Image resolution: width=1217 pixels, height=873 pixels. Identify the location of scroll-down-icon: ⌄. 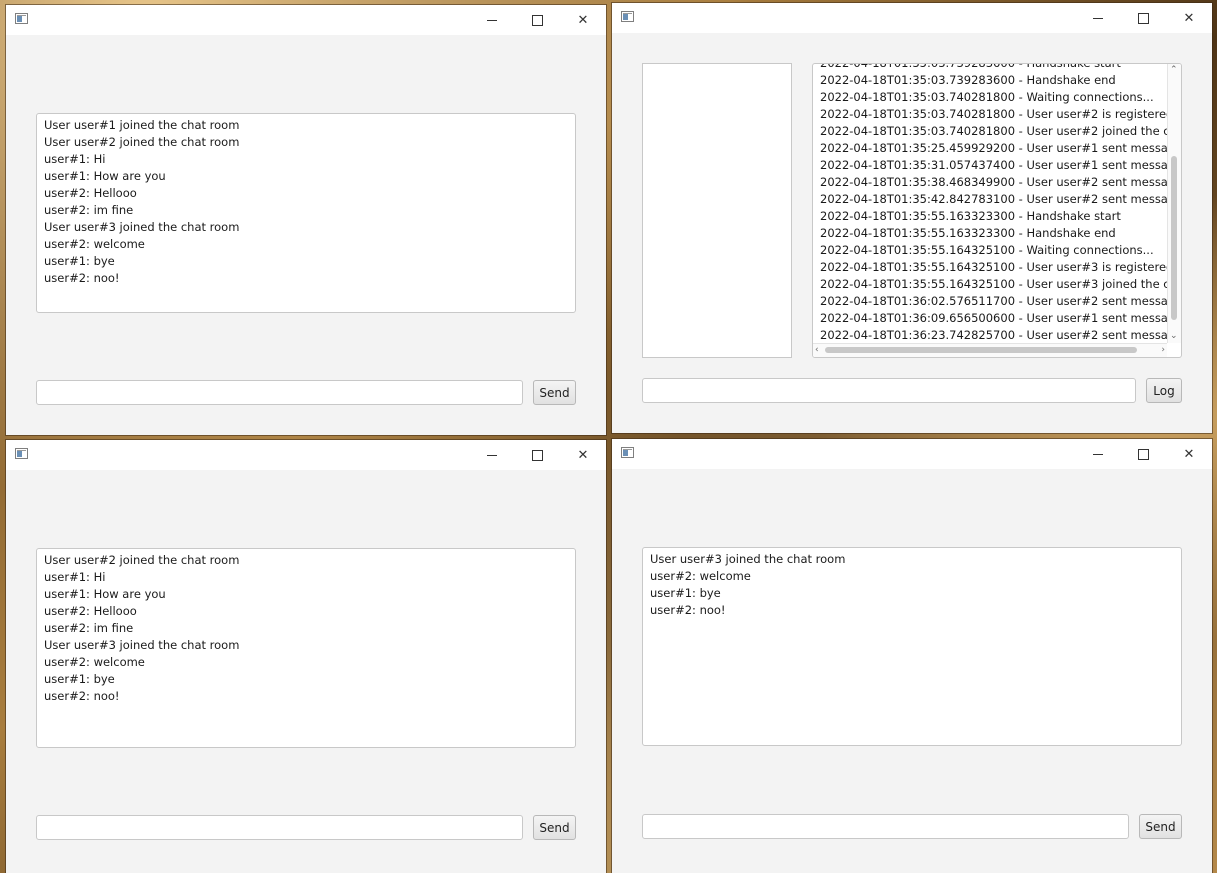
(1174, 336).